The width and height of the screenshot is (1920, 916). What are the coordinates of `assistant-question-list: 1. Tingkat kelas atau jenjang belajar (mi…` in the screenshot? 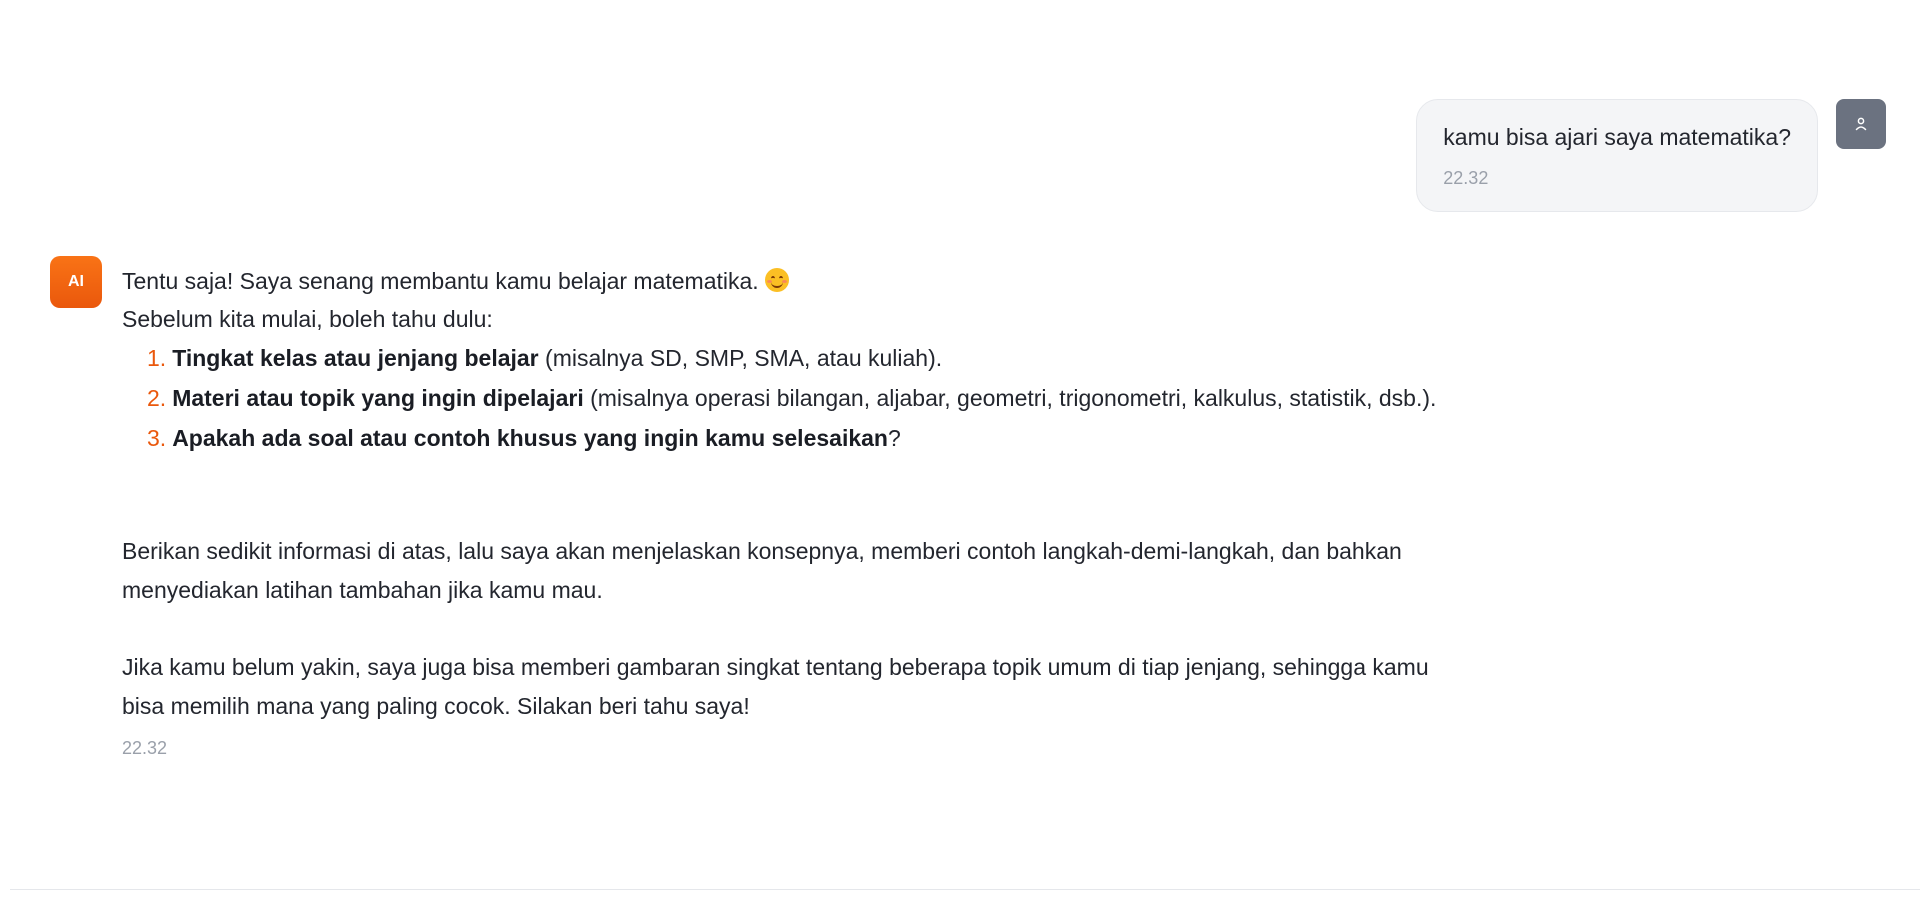 It's located at (792, 398).